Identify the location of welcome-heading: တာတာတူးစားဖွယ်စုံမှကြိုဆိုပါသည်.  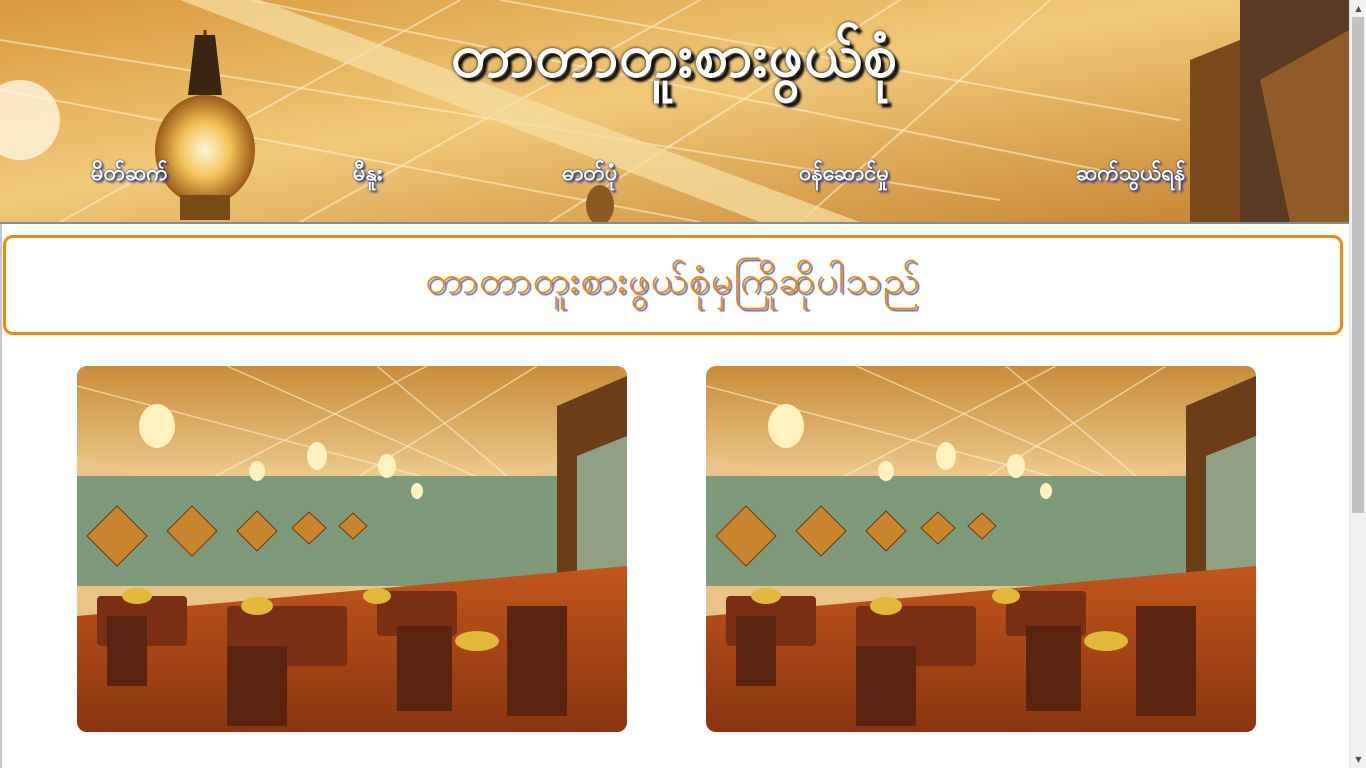
(673, 280).